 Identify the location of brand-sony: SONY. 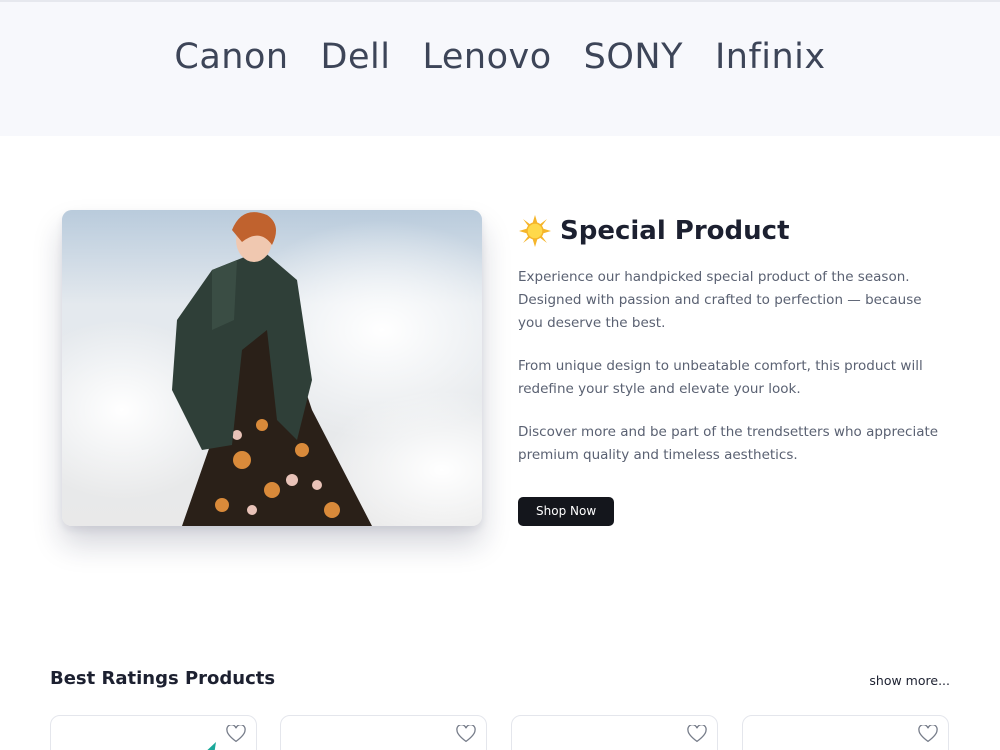
(633, 57).